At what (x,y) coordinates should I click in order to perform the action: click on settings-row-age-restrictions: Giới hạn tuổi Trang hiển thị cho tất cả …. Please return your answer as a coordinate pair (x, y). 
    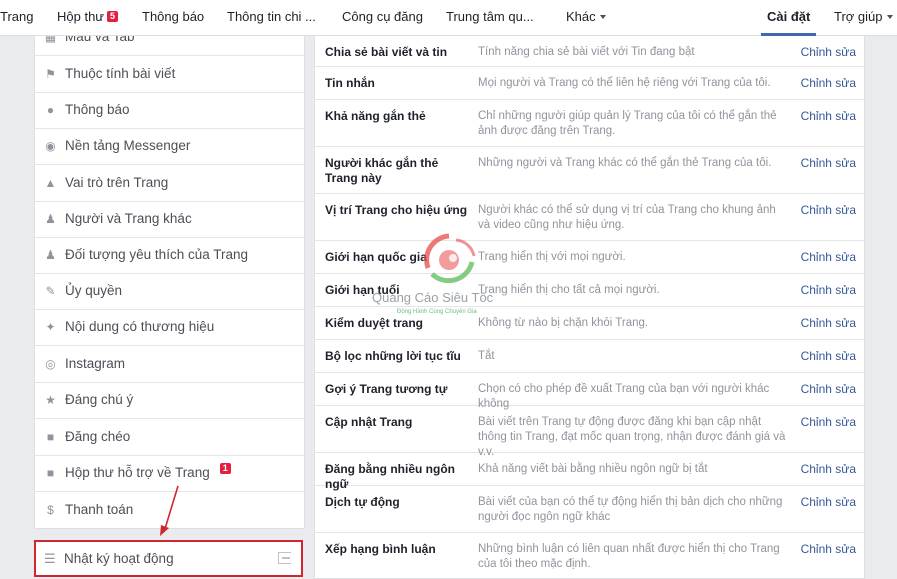
    Looking at the image, I should click on (589, 290).